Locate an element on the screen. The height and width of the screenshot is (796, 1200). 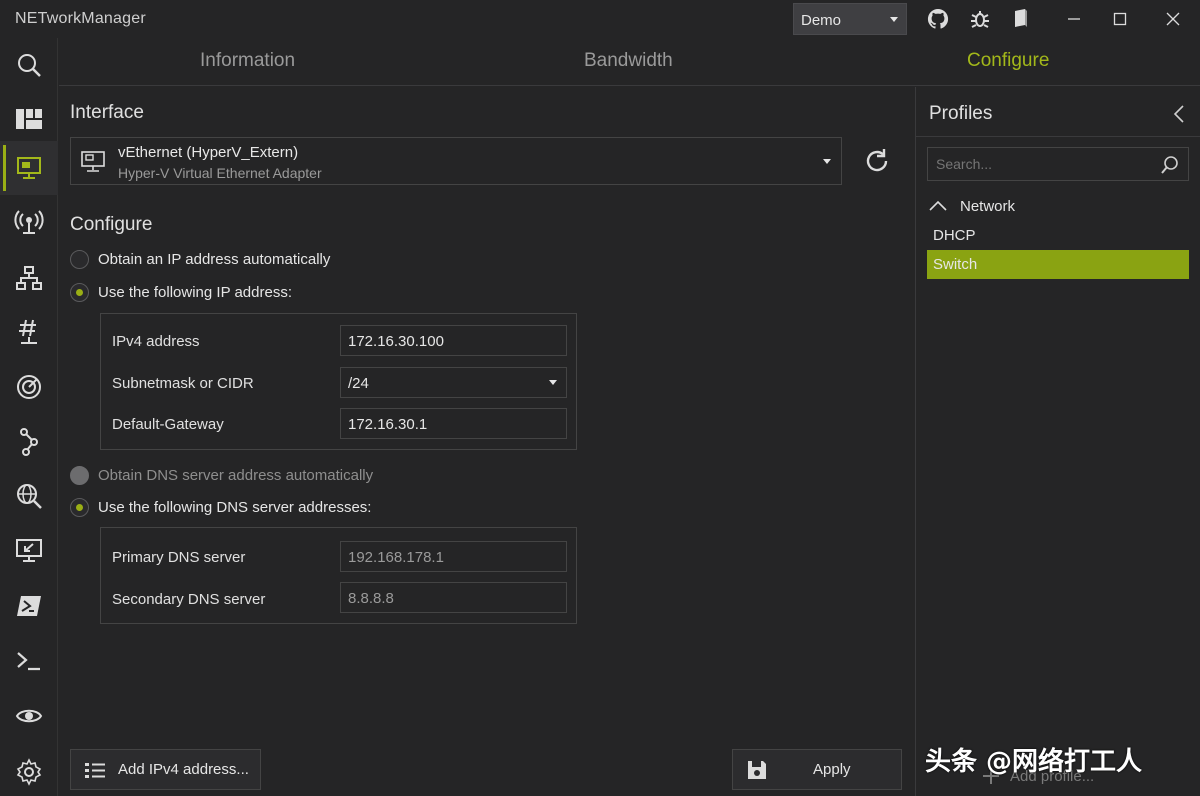
ip-static-radio: Use the following IP address: is located at coordinates (181, 292).